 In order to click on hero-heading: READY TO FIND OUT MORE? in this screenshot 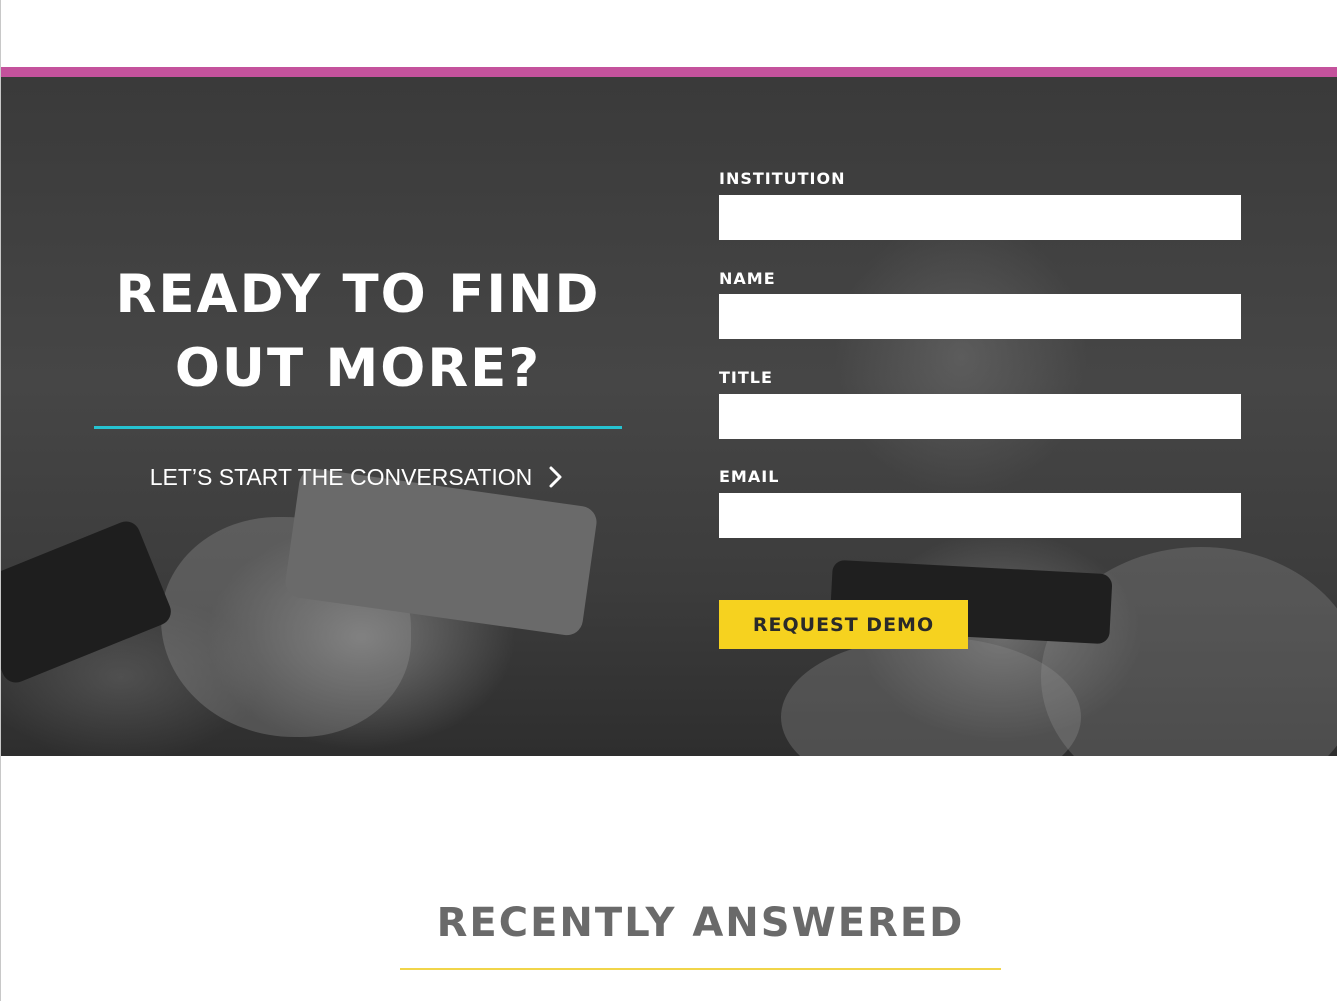, I will do `click(358, 331)`.